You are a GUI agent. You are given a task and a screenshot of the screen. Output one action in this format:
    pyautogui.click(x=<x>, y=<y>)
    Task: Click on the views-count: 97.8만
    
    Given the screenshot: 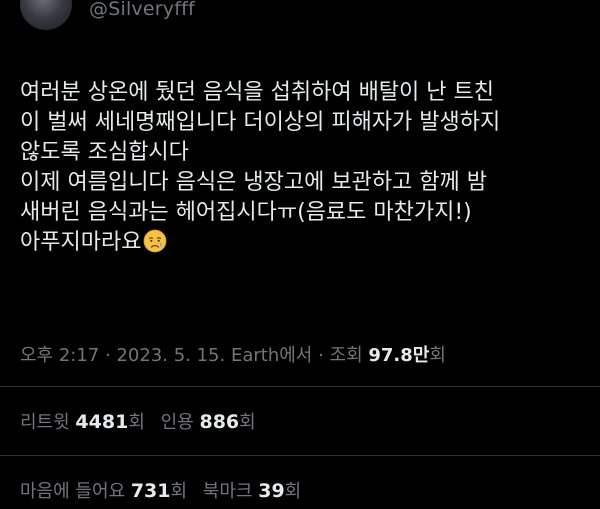 What is the action you would take?
    pyautogui.click(x=399, y=355)
    